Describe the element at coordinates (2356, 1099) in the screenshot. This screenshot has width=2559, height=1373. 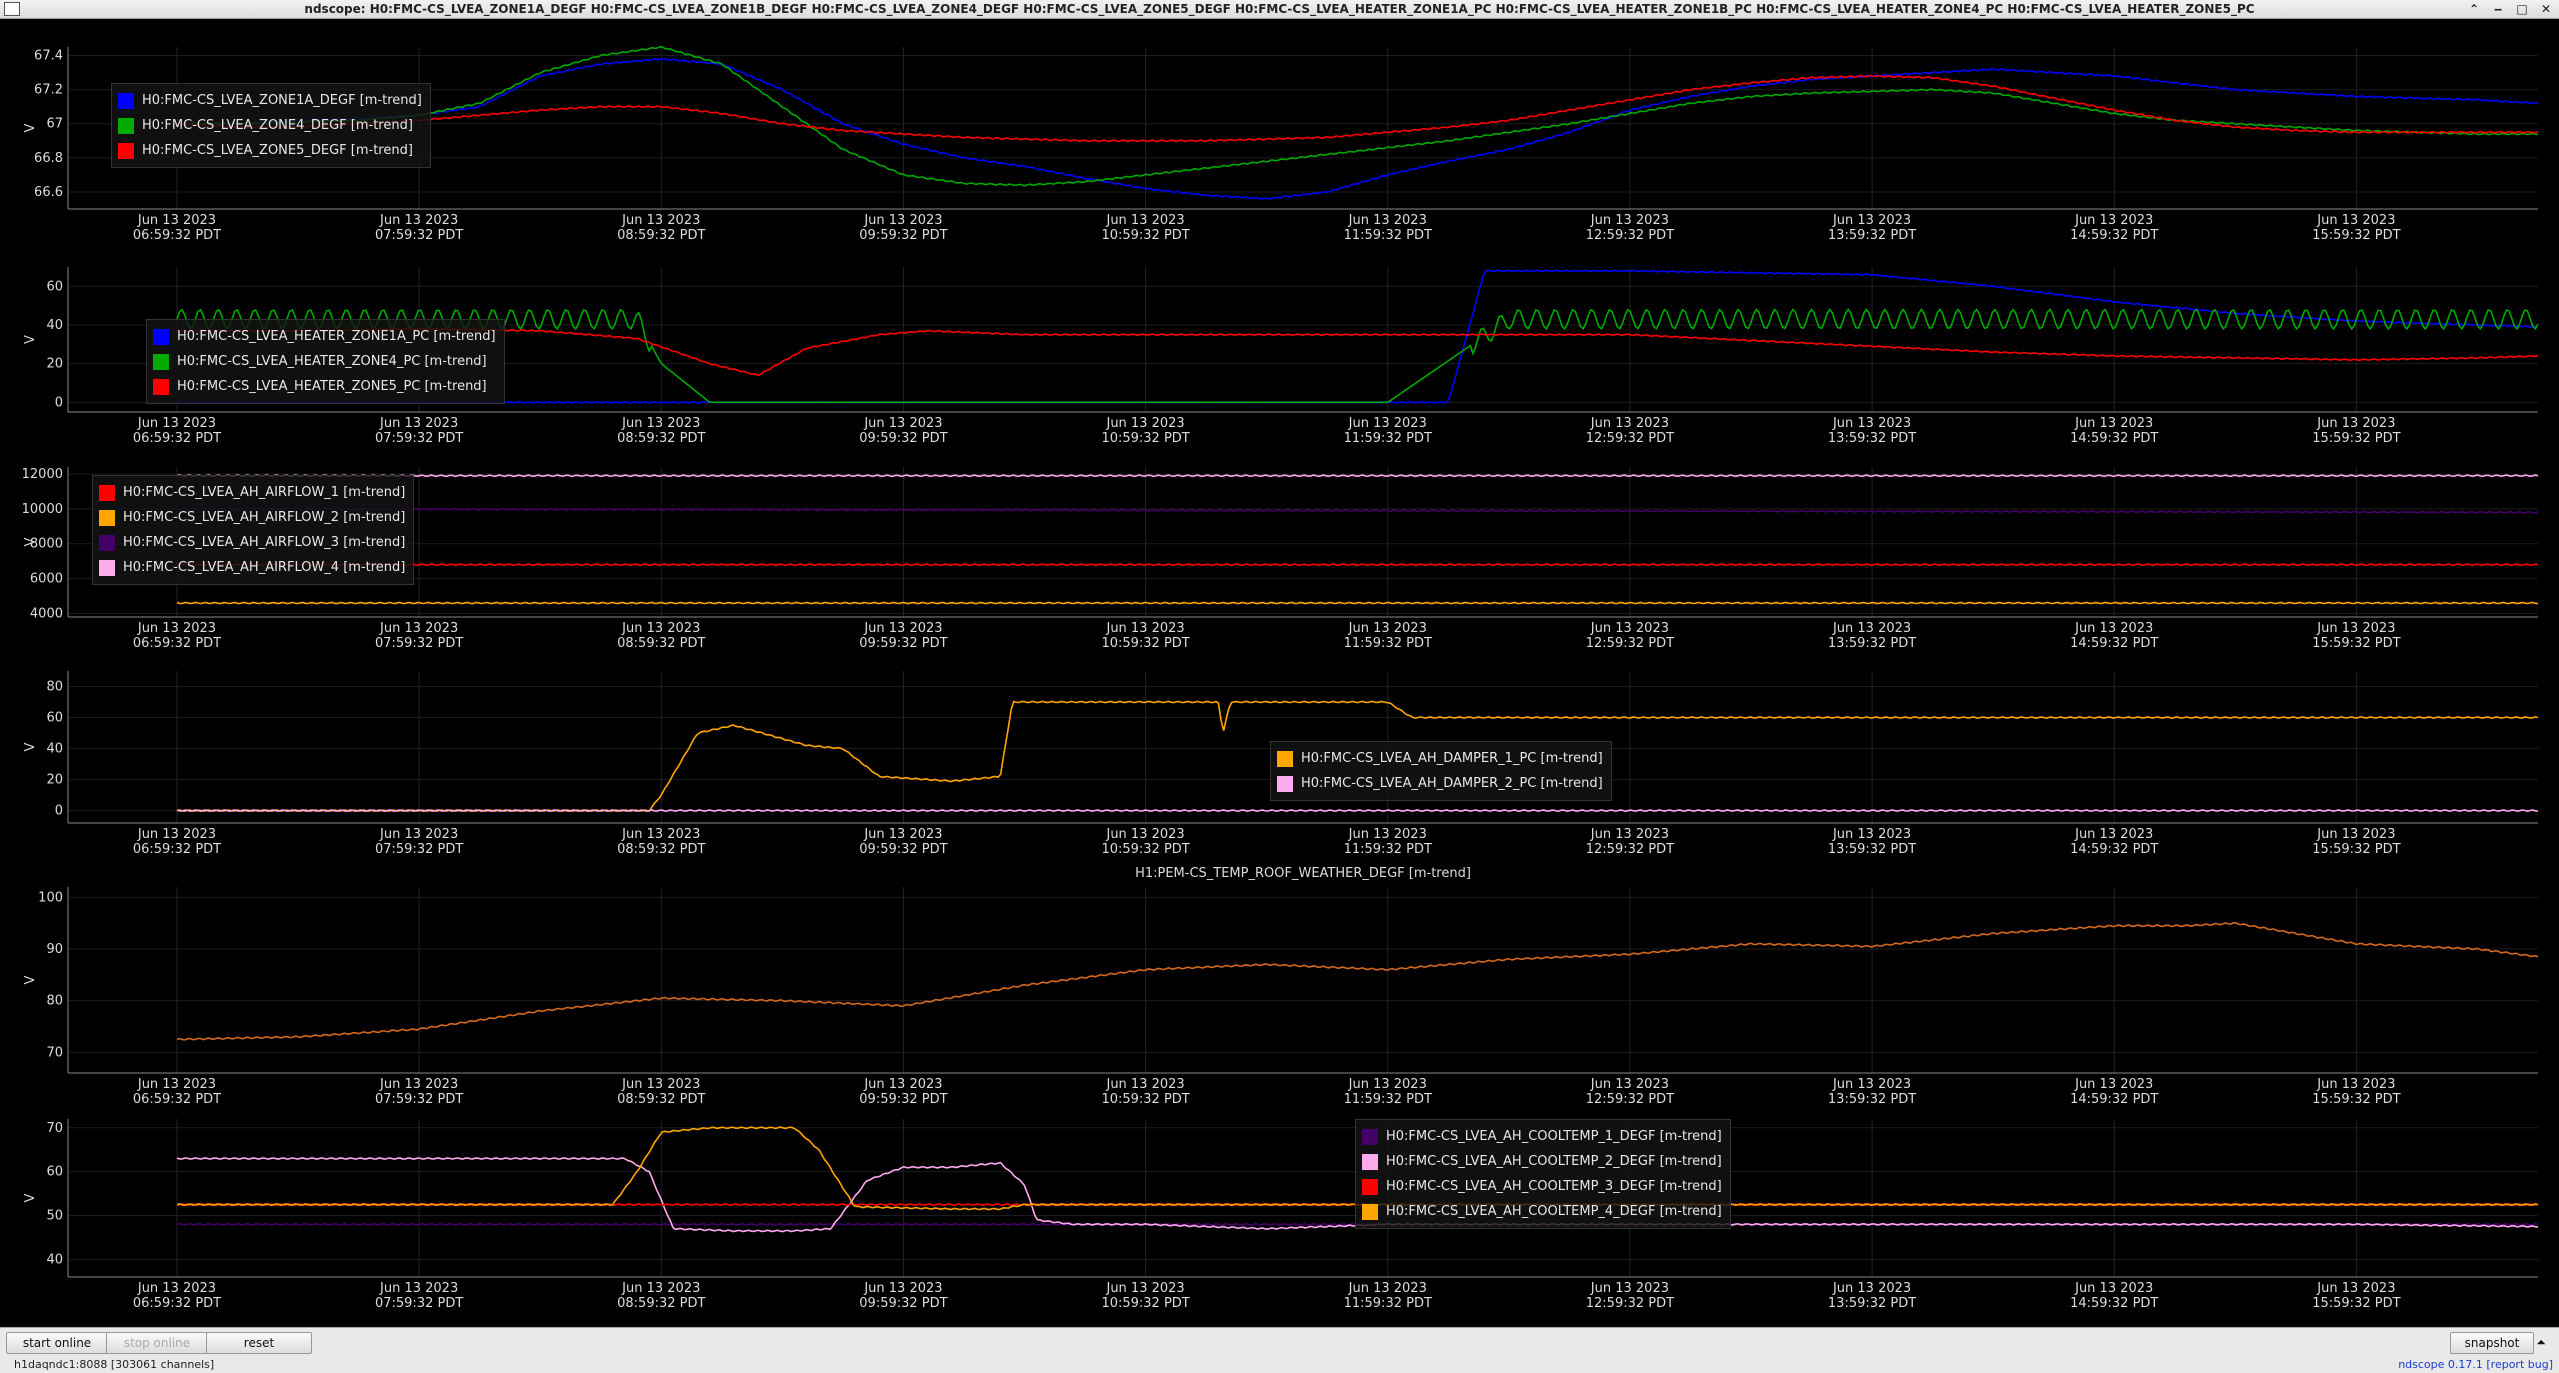
I see `x-tick-time-label: 15:59:32 PDT` at that location.